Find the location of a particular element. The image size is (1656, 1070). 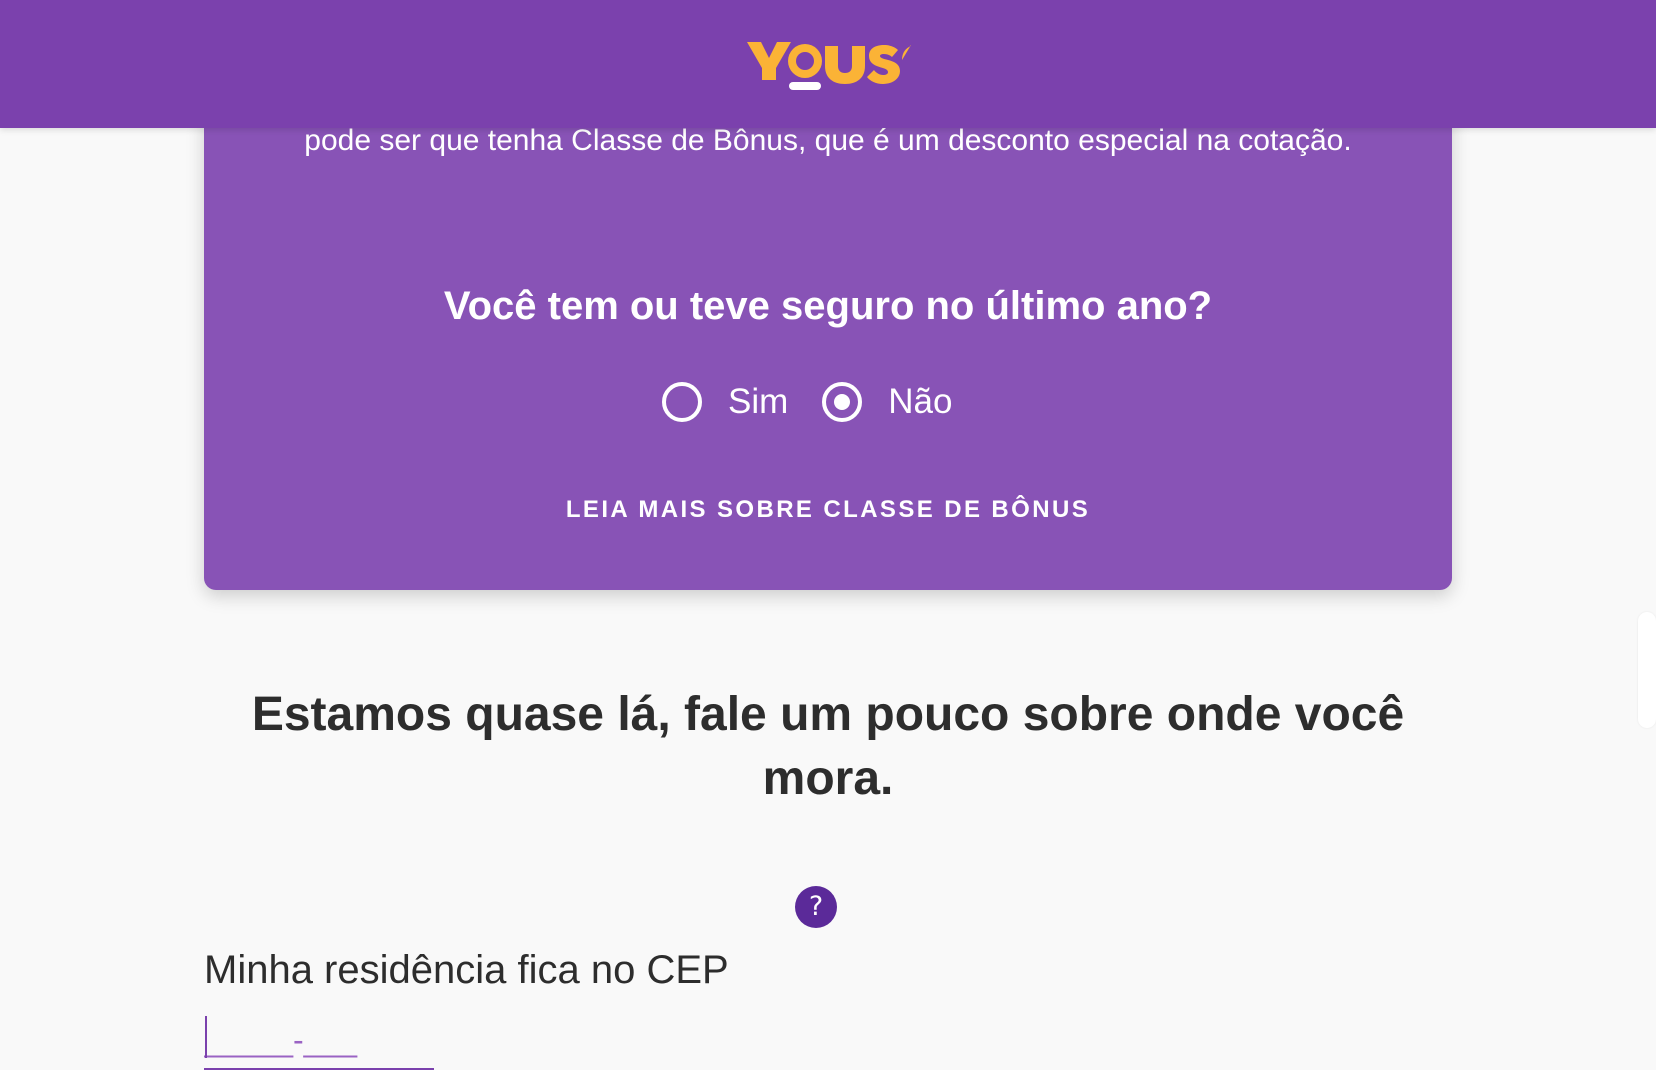

radio-option-nao: Não is located at coordinates (887, 402).